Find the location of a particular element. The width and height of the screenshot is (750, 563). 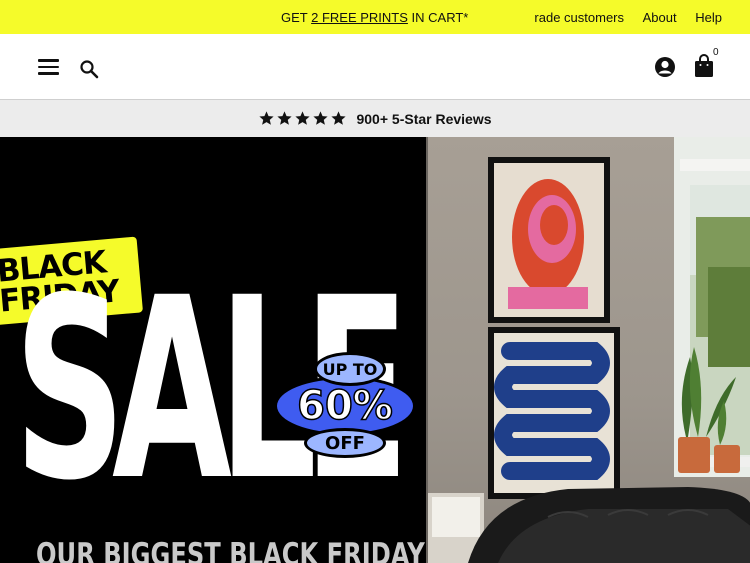

promo-prefix: GET is located at coordinates (296, 17).